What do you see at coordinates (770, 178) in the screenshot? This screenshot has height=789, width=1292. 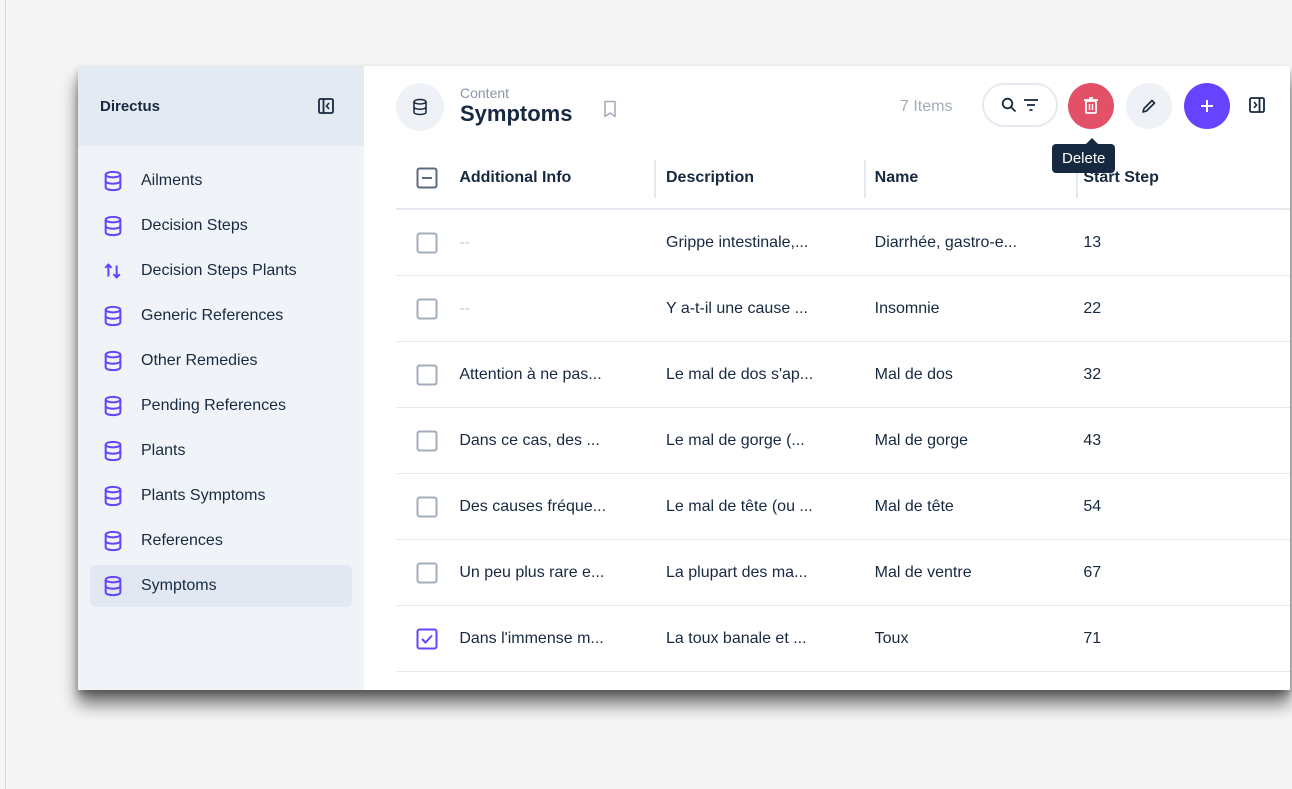 I see `column-header-description: Description` at bounding box center [770, 178].